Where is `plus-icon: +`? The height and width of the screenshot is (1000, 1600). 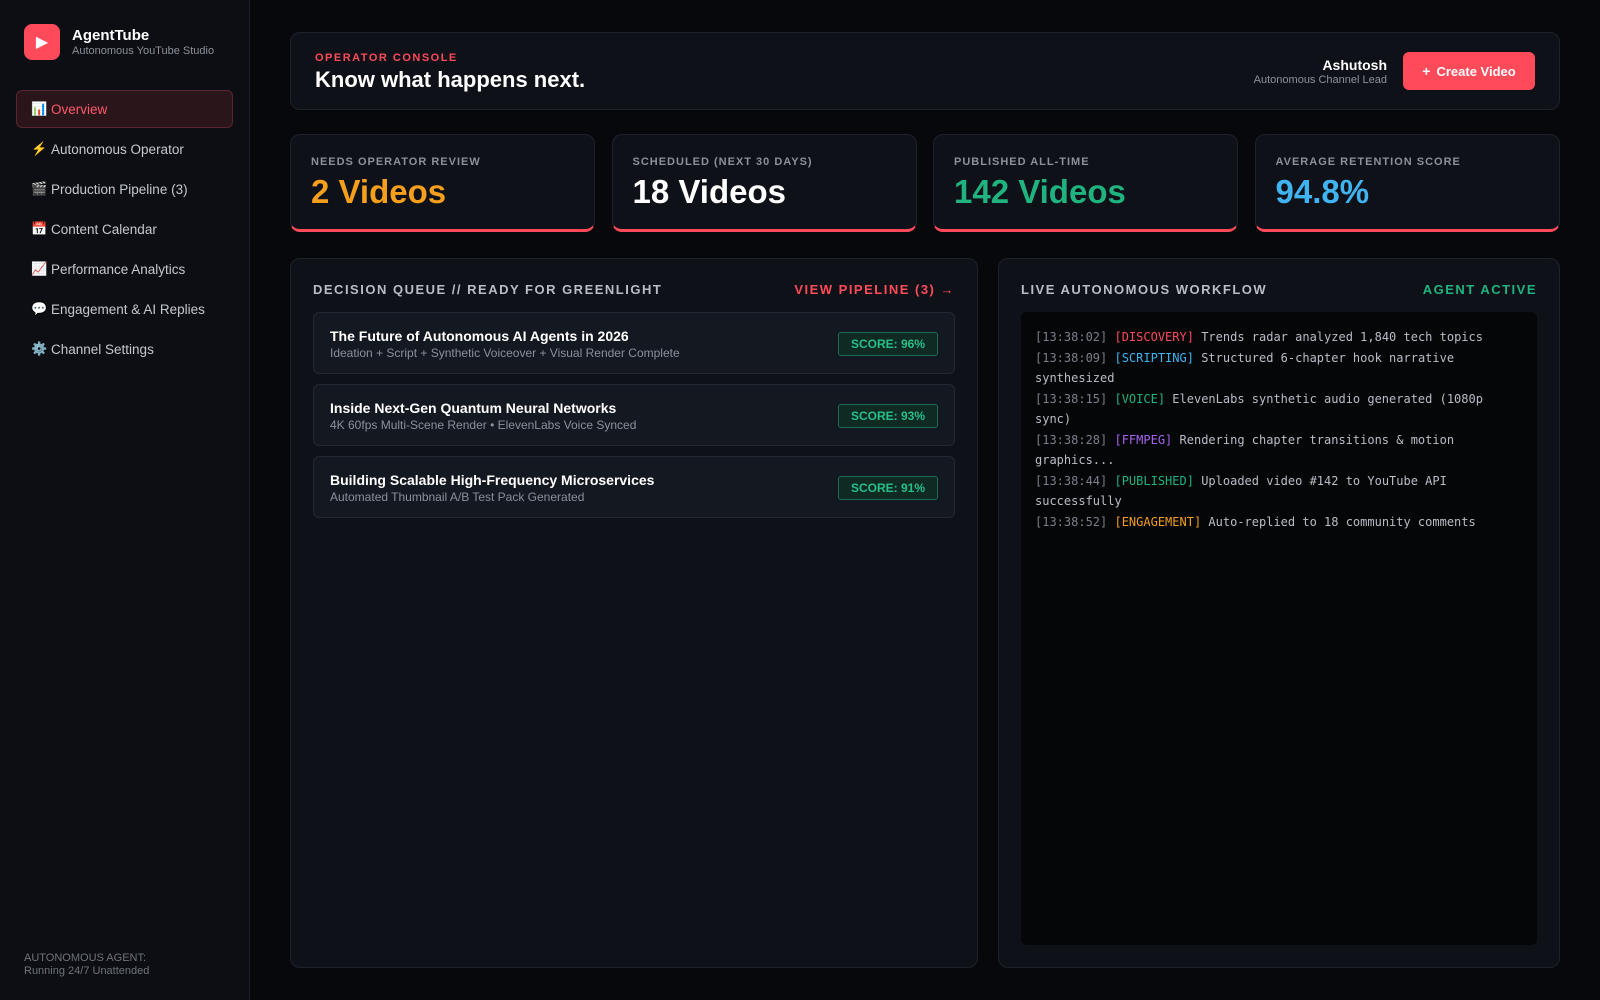 plus-icon: + is located at coordinates (1426, 71).